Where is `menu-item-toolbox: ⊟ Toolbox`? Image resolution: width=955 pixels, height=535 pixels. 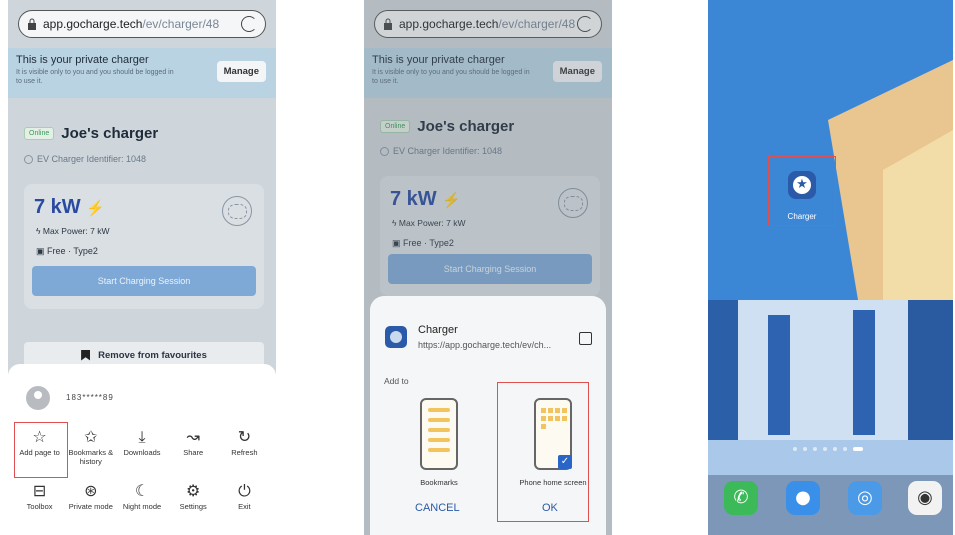
menu-item-toolbox: ⊟ Toolbox is located at coordinates (39, 495).